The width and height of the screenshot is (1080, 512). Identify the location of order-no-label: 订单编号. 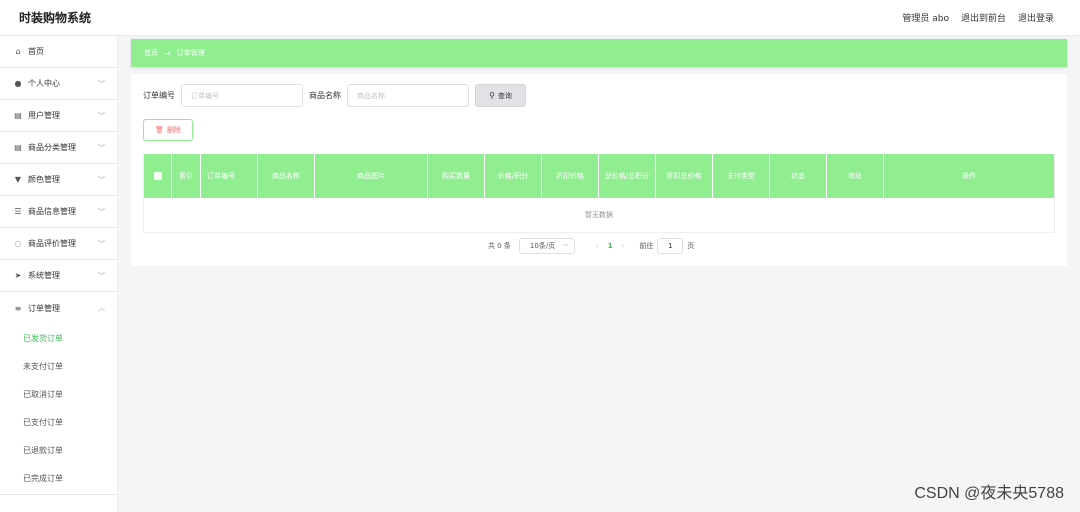
(159, 95).